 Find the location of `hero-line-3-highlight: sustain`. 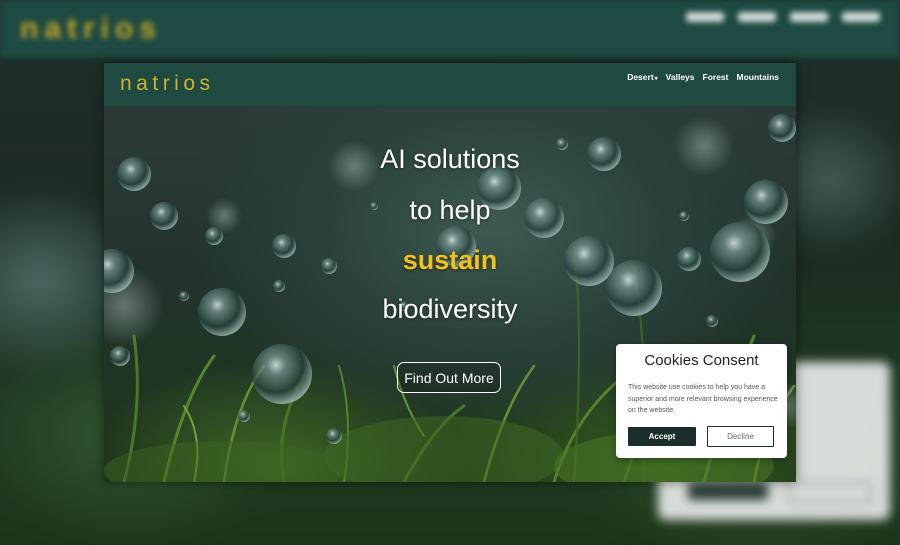

hero-line-3-highlight: sustain is located at coordinates (450, 260).